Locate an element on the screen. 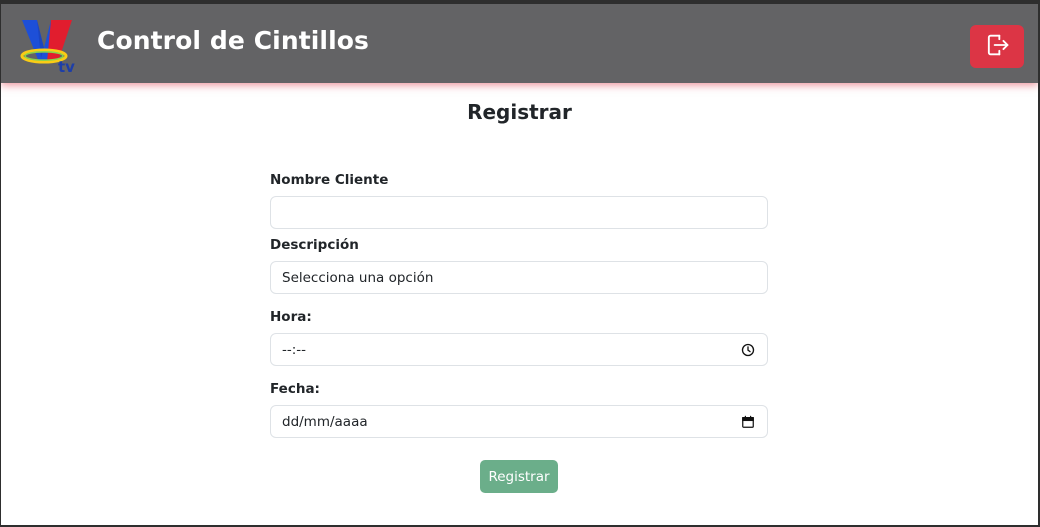 The height and width of the screenshot is (527, 1040). submit-button: Registrar is located at coordinates (519, 476).